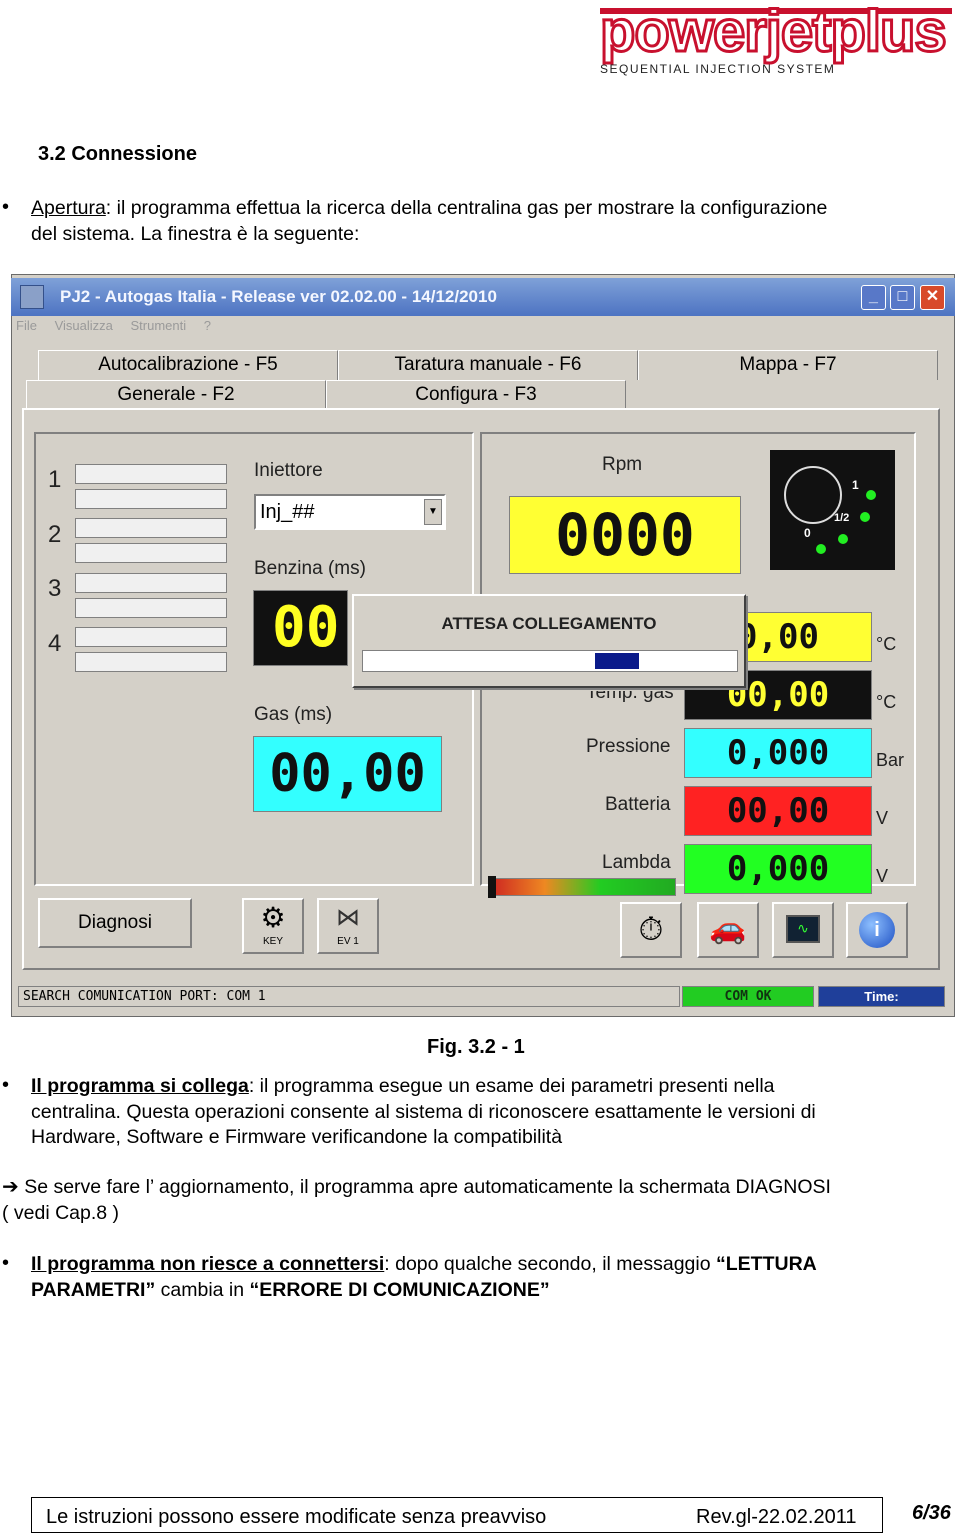 The image size is (960, 1538). What do you see at coordinates (310, 568) in the screenshot?
I see `benzina-label: Benzina (ms)` at bounding box center [310, 568].